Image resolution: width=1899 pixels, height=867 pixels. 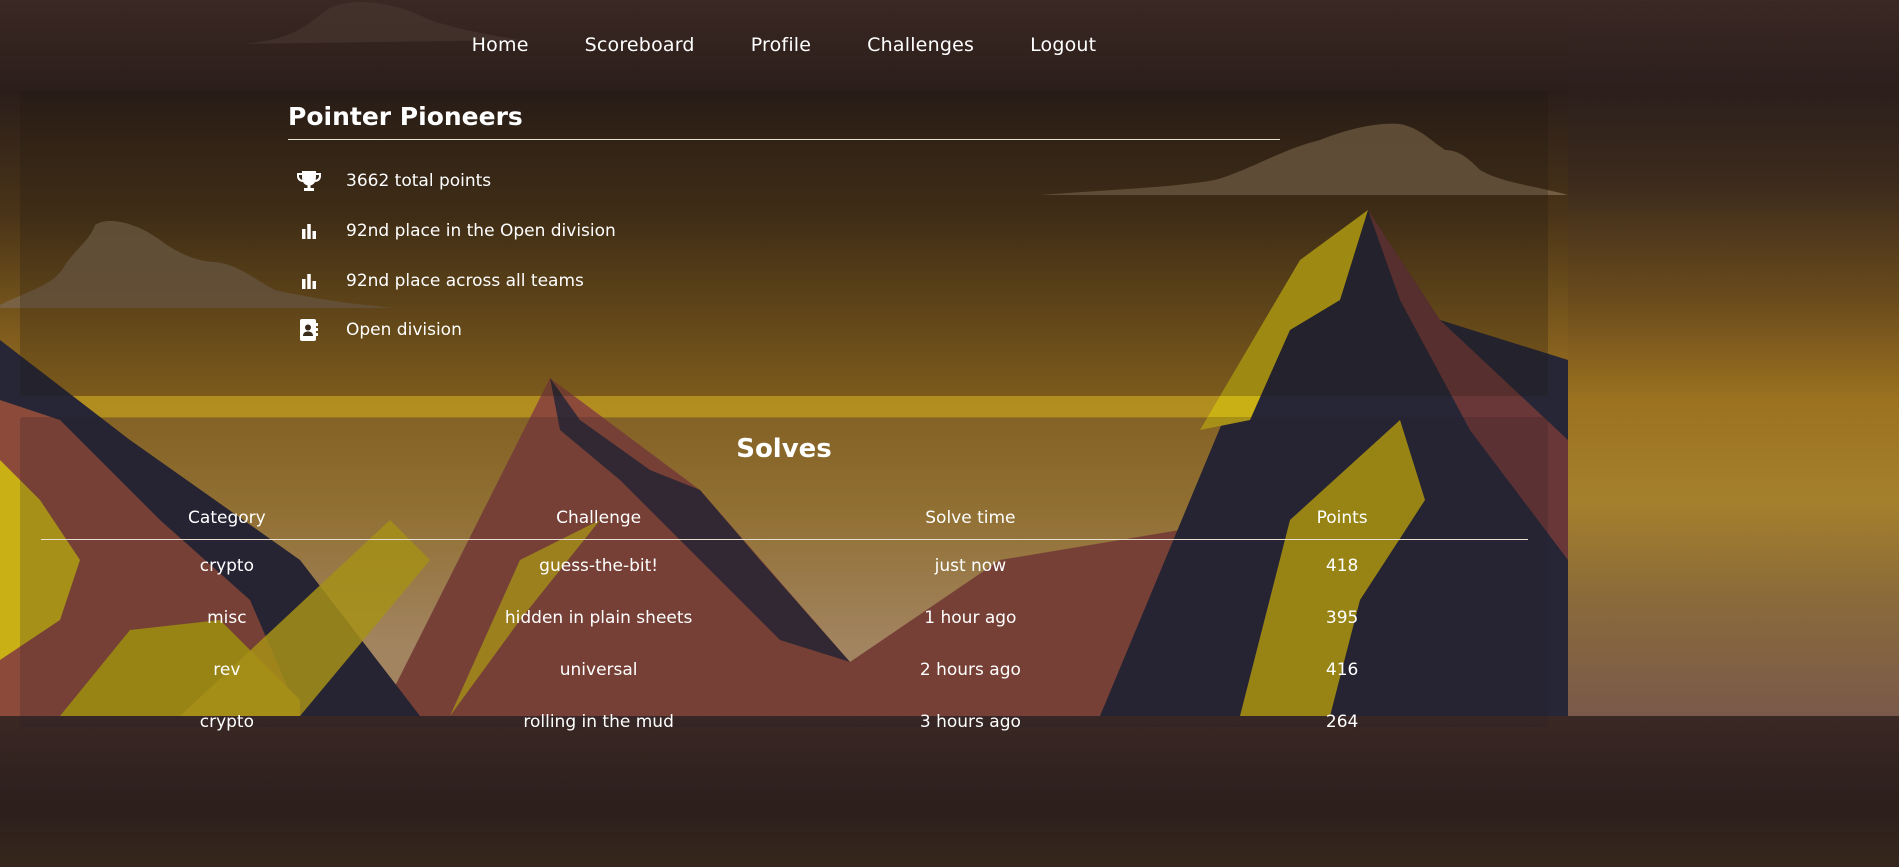 What do you see at coordinates (227, 518) in the screenshot?
I see `column-header-category: Category` at bounding box center [227, 518].